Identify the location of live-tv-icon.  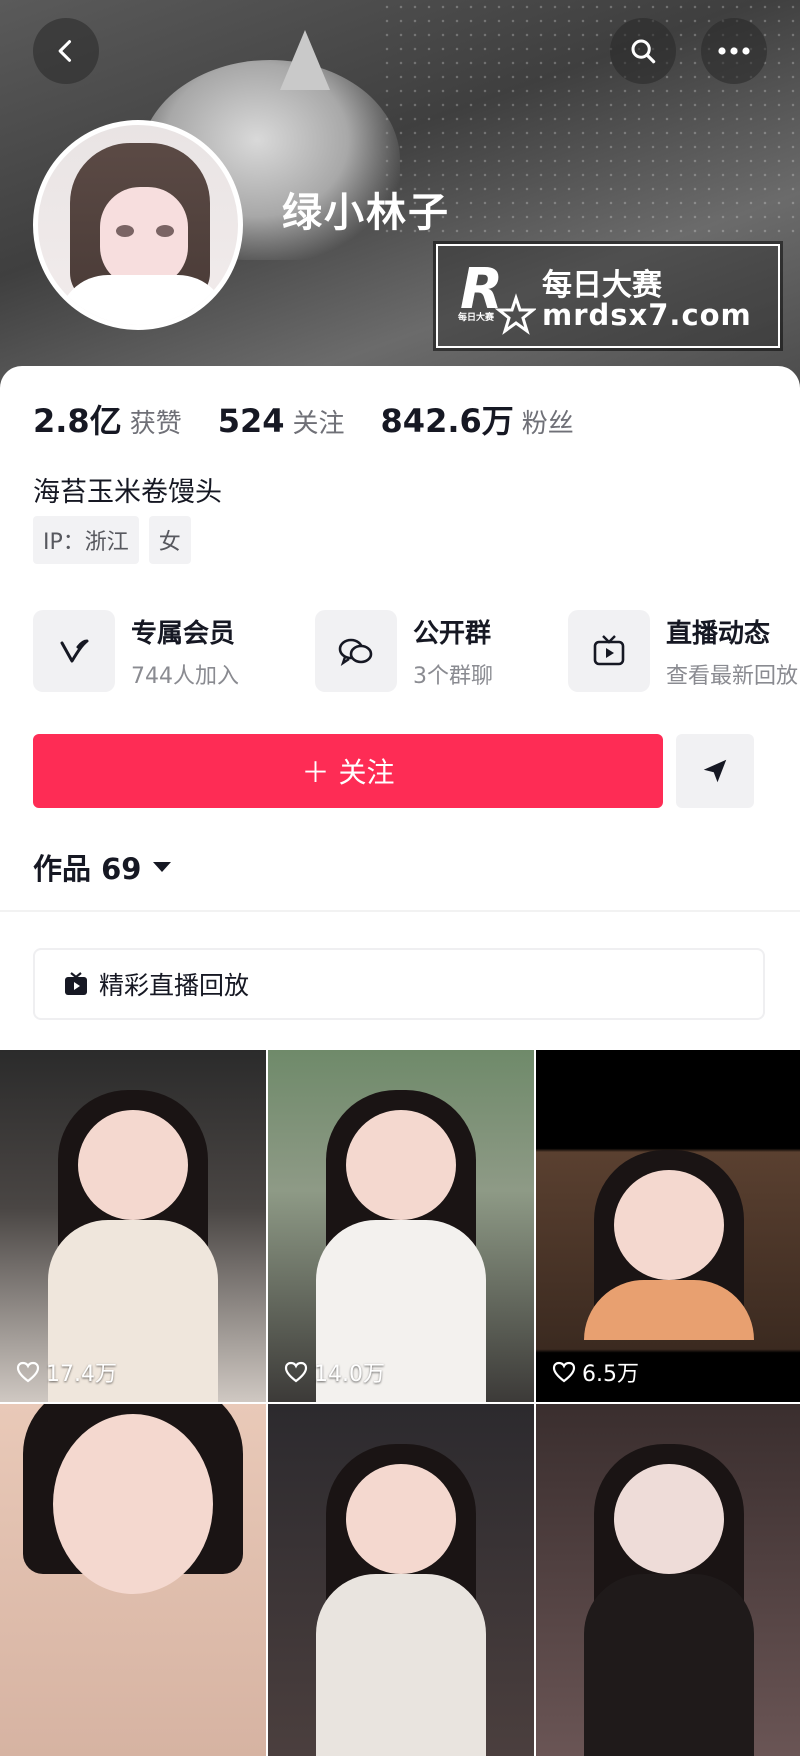
(609, 651).